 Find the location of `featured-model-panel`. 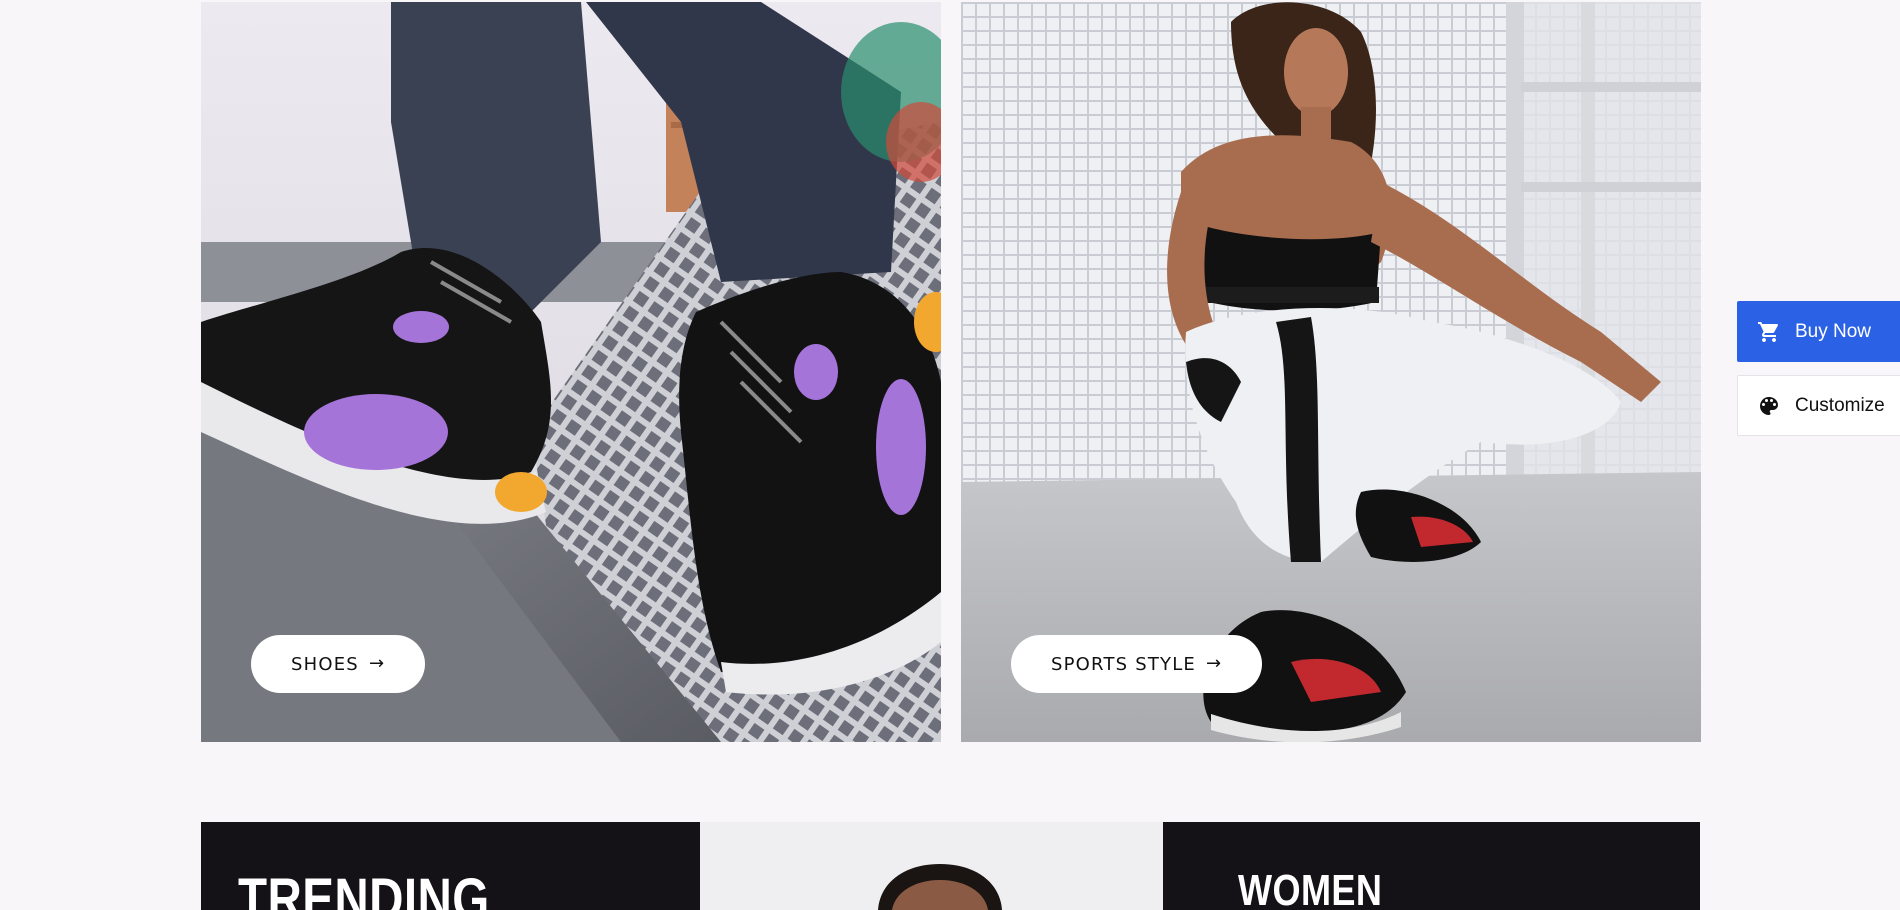

featured-model-panel is located at coordinates (931, 866).